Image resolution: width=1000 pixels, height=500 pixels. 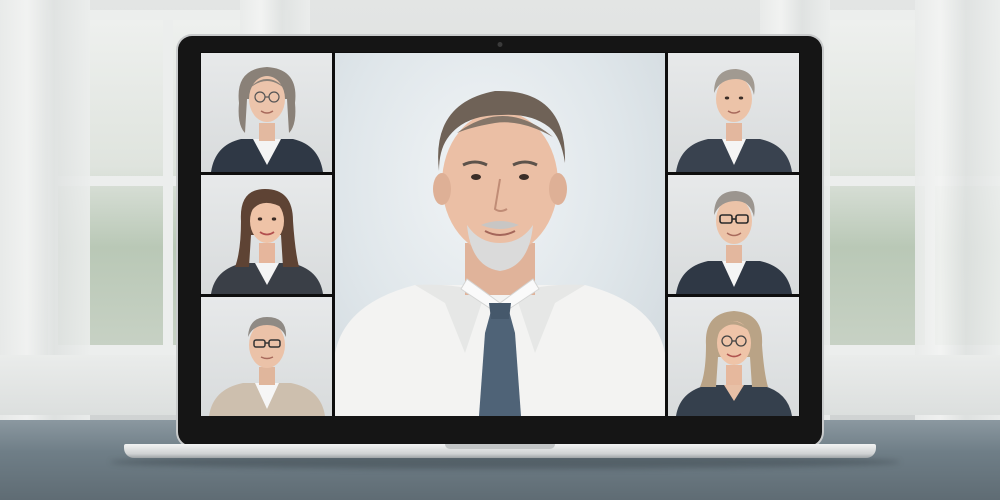 I want to click on laptop-base, so click(x=500, y=451).